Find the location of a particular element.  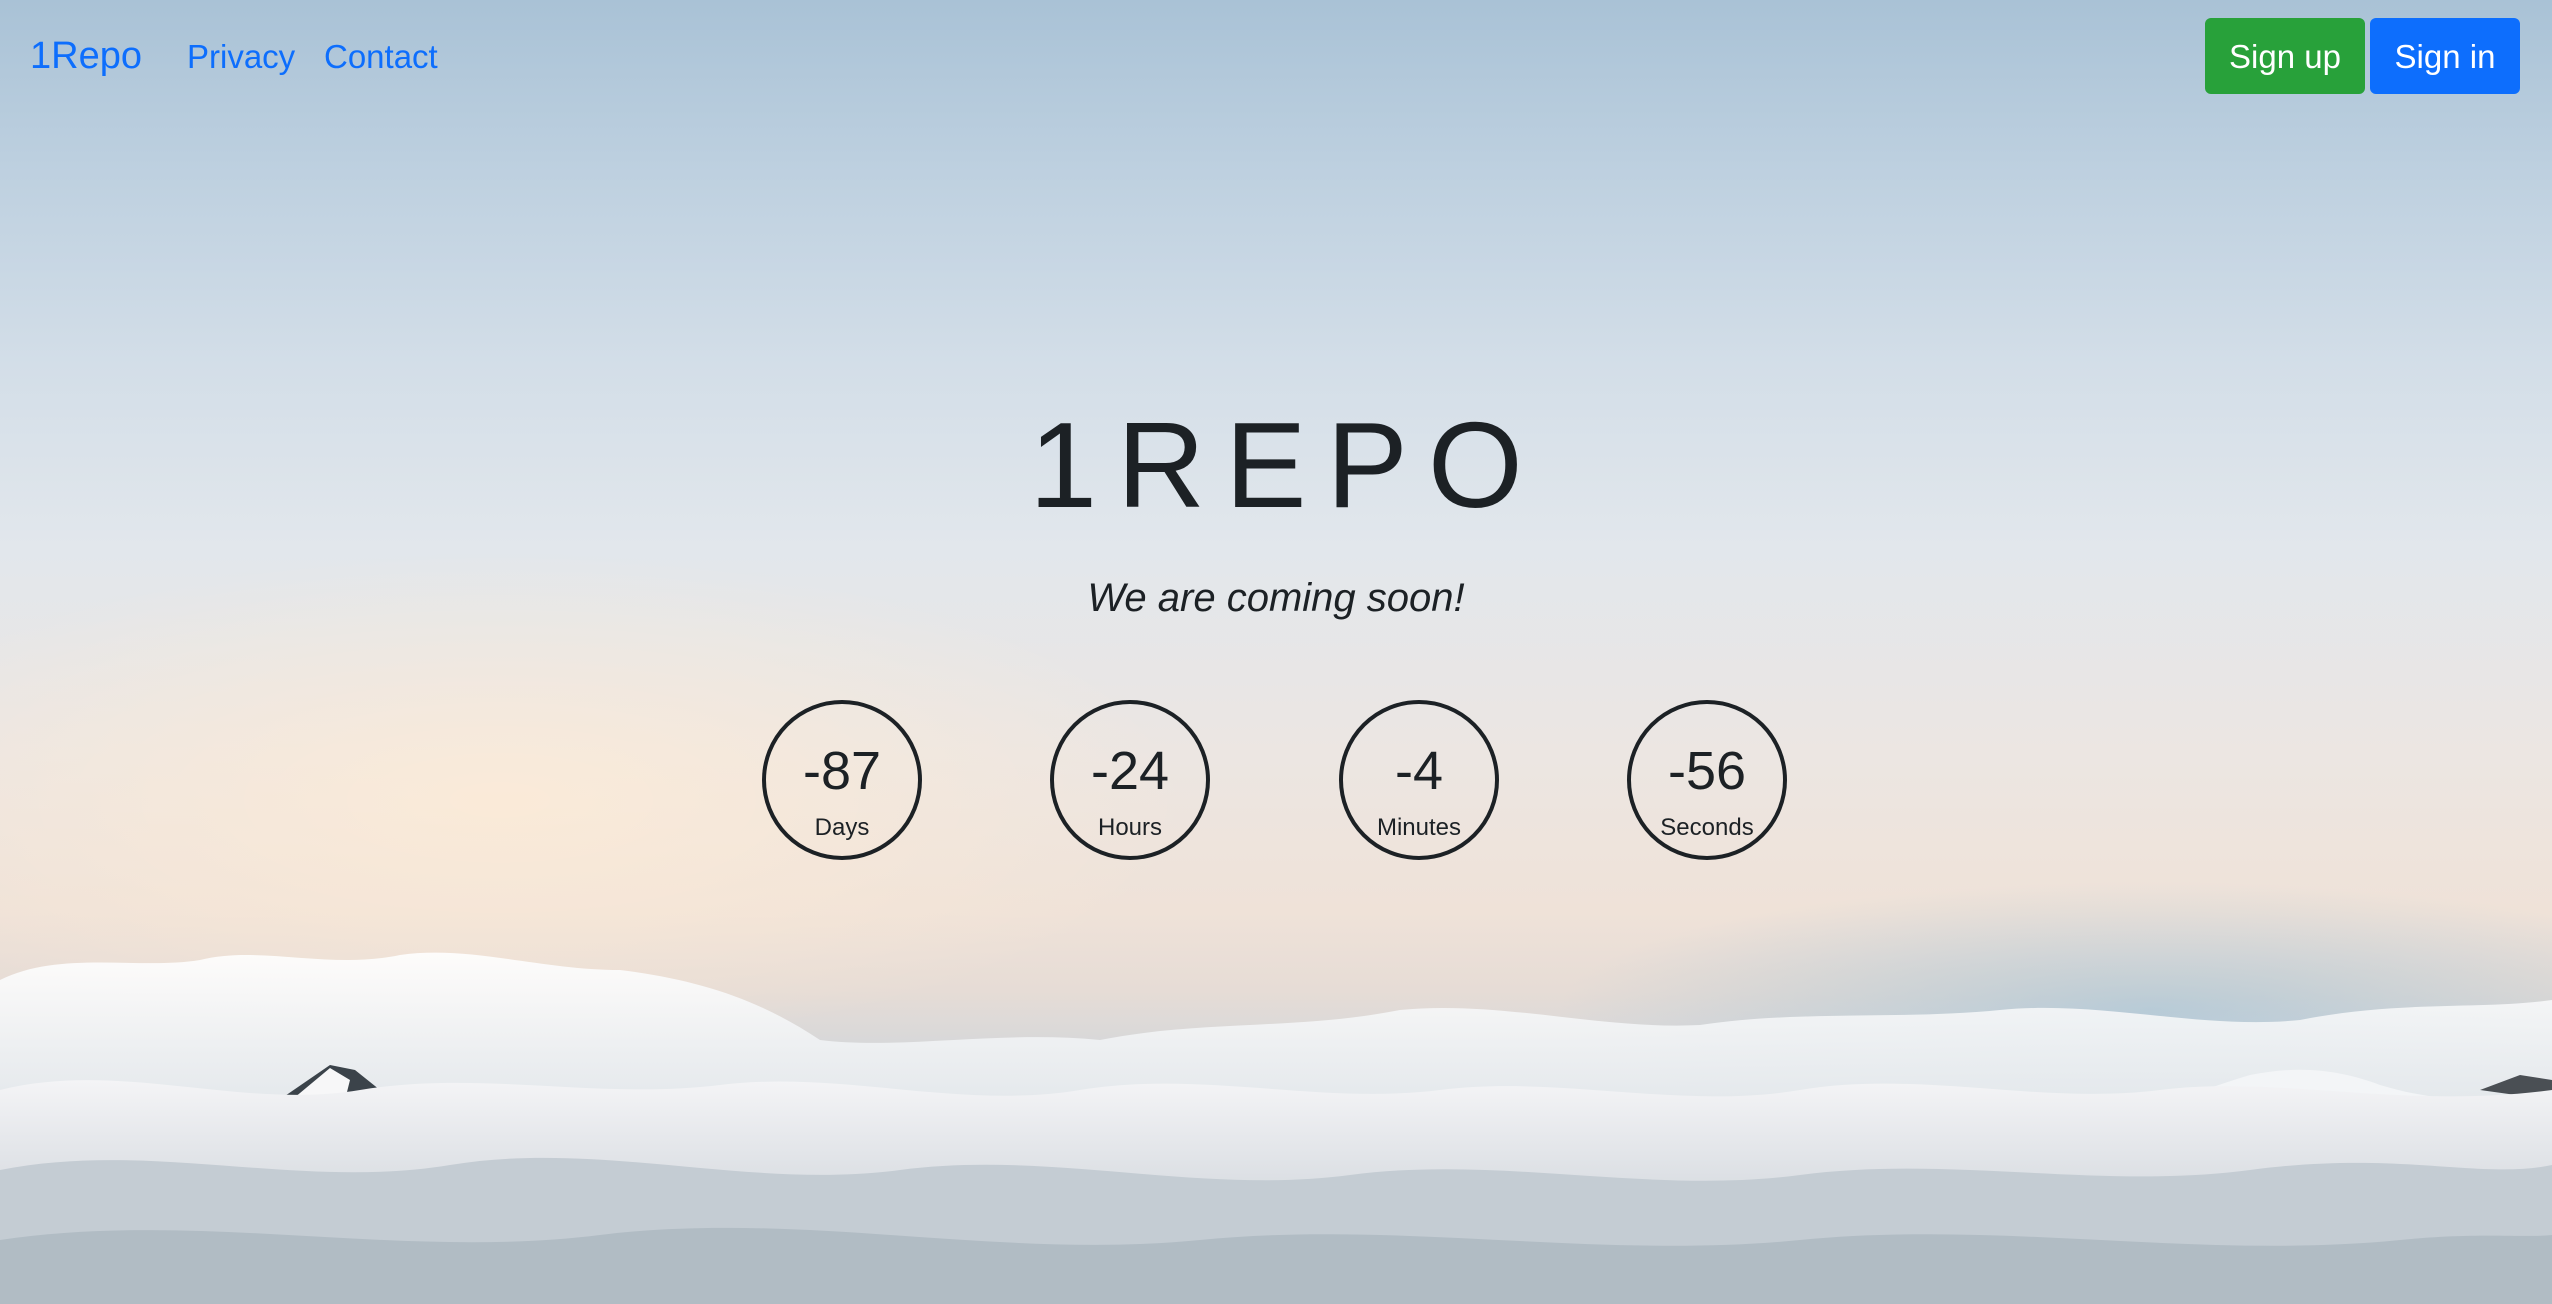

countdown-hours-label: Hours is located at coordinates (1130, 827).